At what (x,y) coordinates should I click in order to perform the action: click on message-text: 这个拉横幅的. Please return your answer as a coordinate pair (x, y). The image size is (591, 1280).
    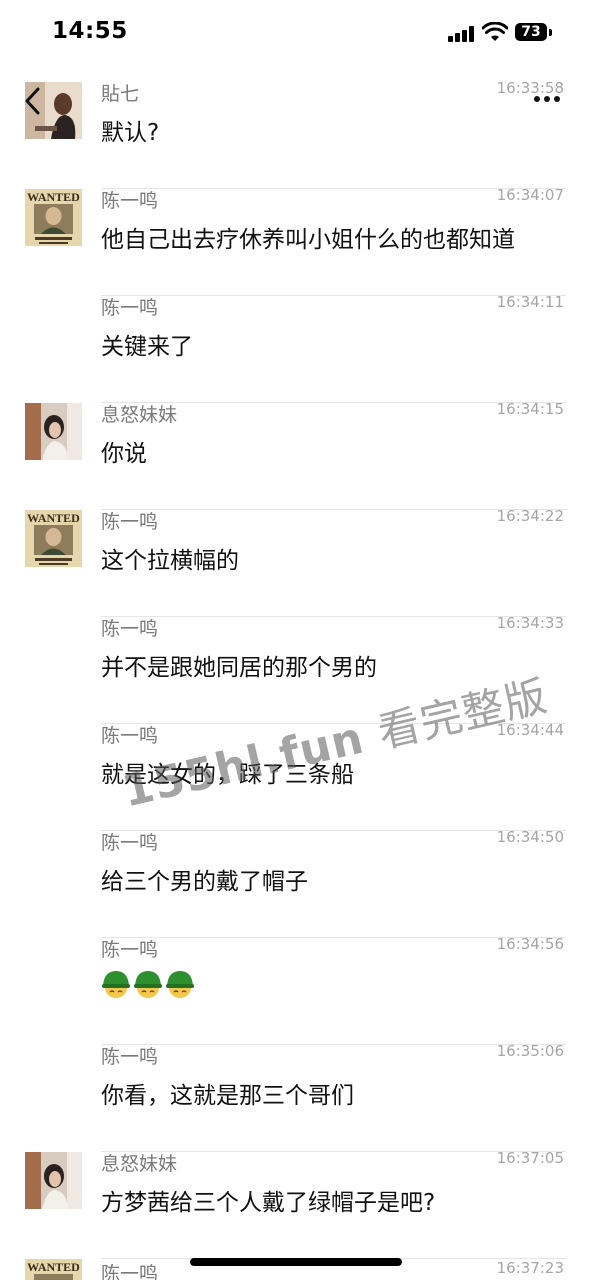
    Looking at the image, I should click on (170, 561).